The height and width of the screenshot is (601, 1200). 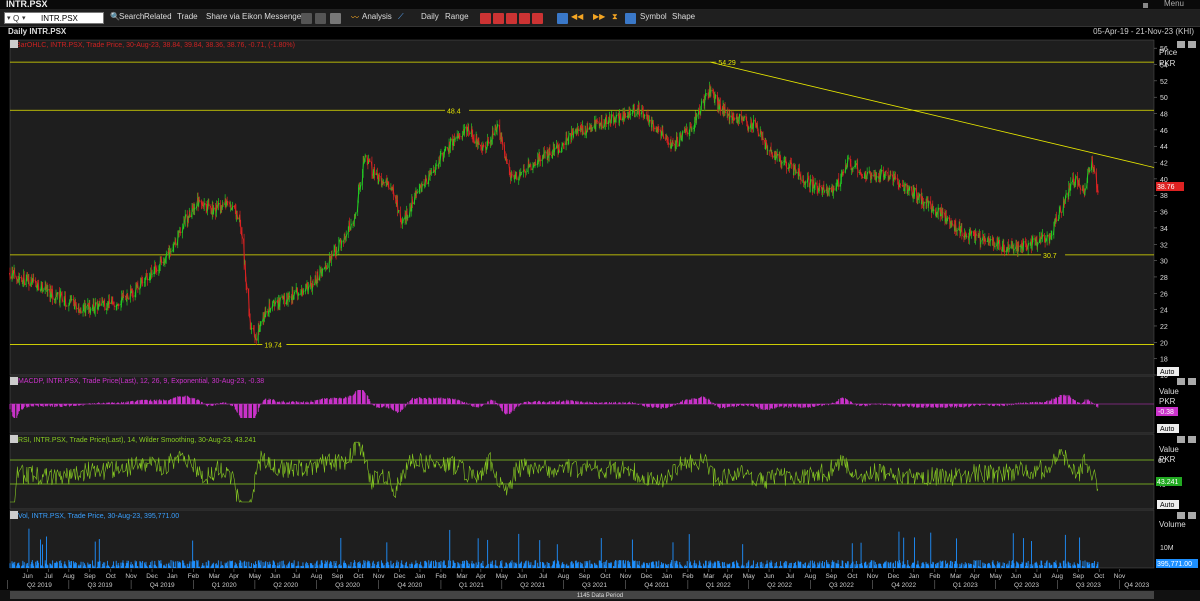 I want to click on chart-type3-icon, so click(x=511, y=18).